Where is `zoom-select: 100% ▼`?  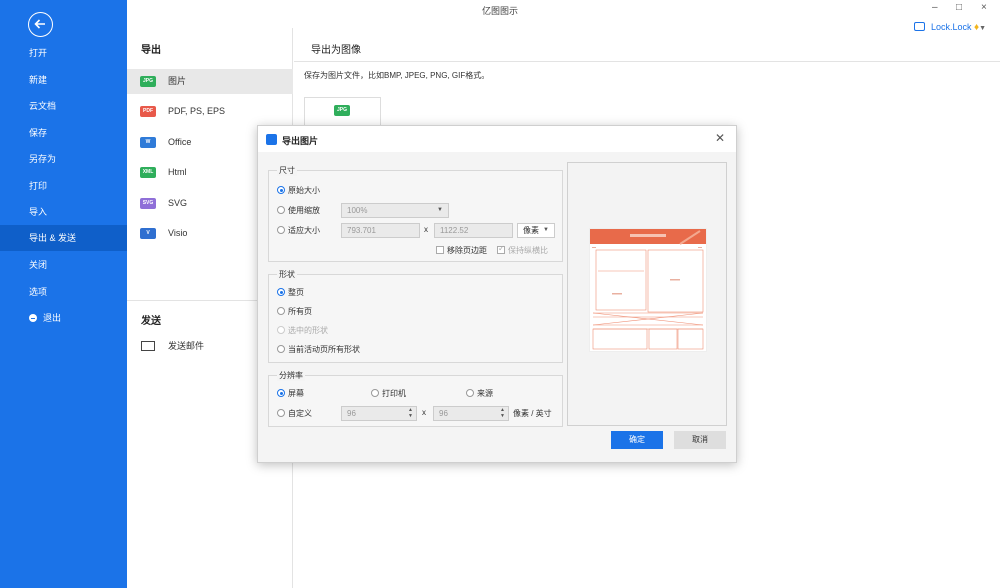 zoom-select: 100% ▼ is located at coordinates (395, 210).